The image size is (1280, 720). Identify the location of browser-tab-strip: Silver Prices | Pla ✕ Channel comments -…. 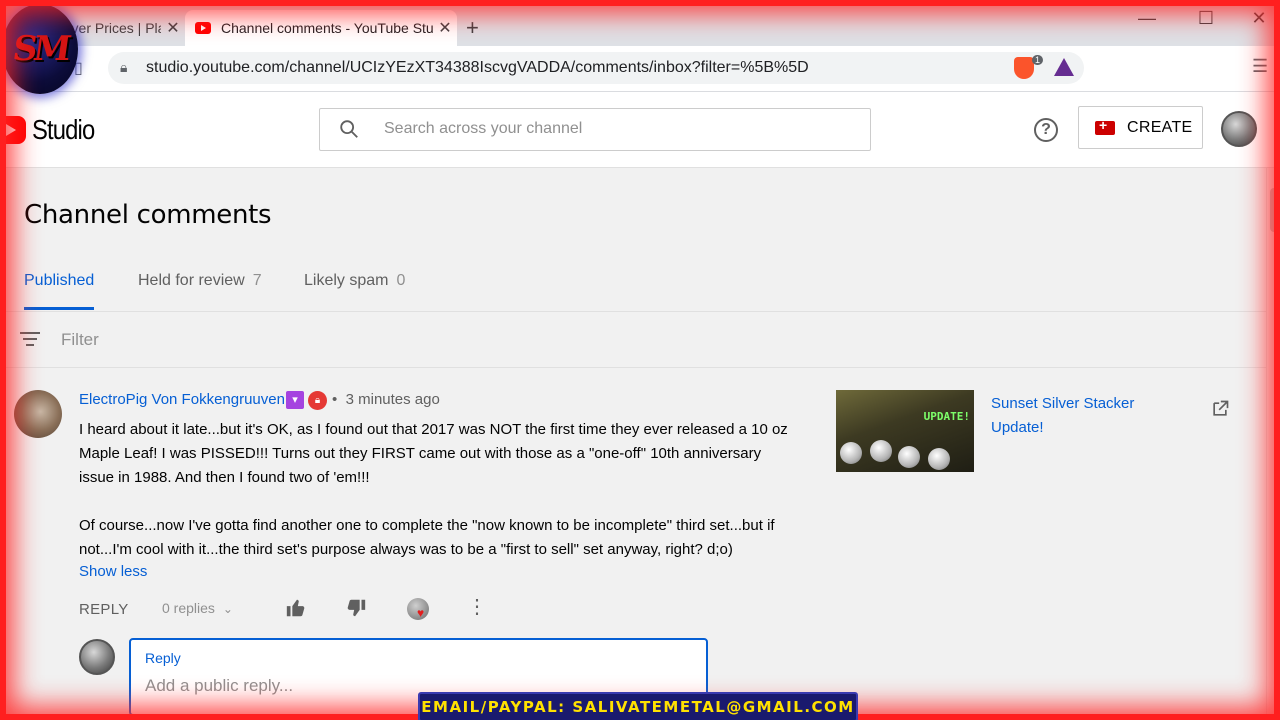
(640, 23).